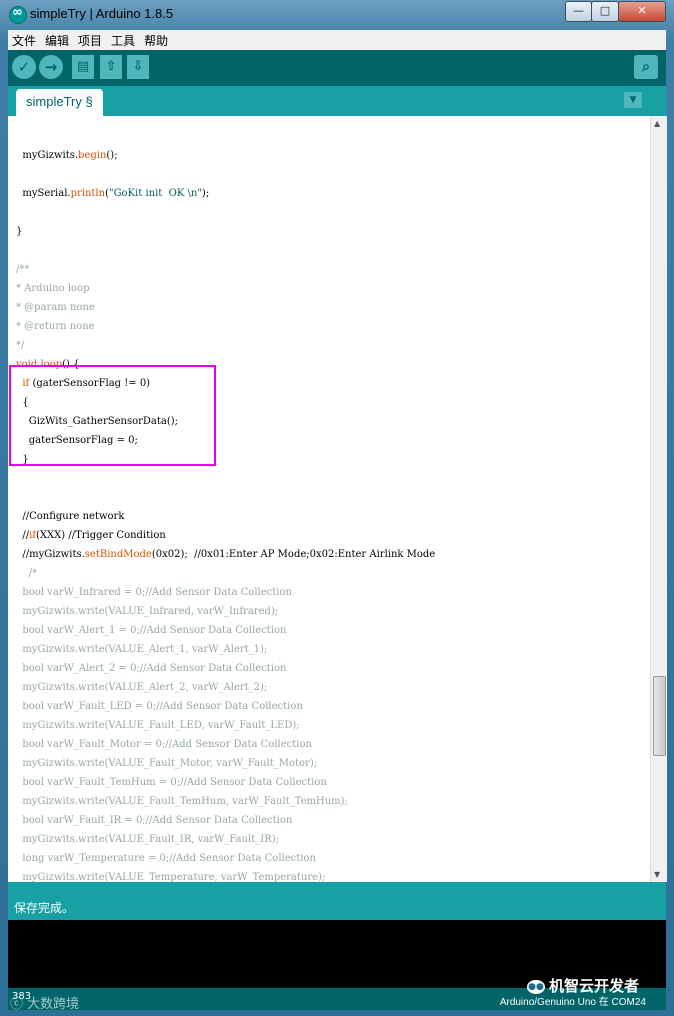 This screenshot has width=674, height=1016. What do you see at coordinates (658, 499) in the screenshot?
I see `editor-scrollbar: ▲ ▼` at bounding box center [658, 499].